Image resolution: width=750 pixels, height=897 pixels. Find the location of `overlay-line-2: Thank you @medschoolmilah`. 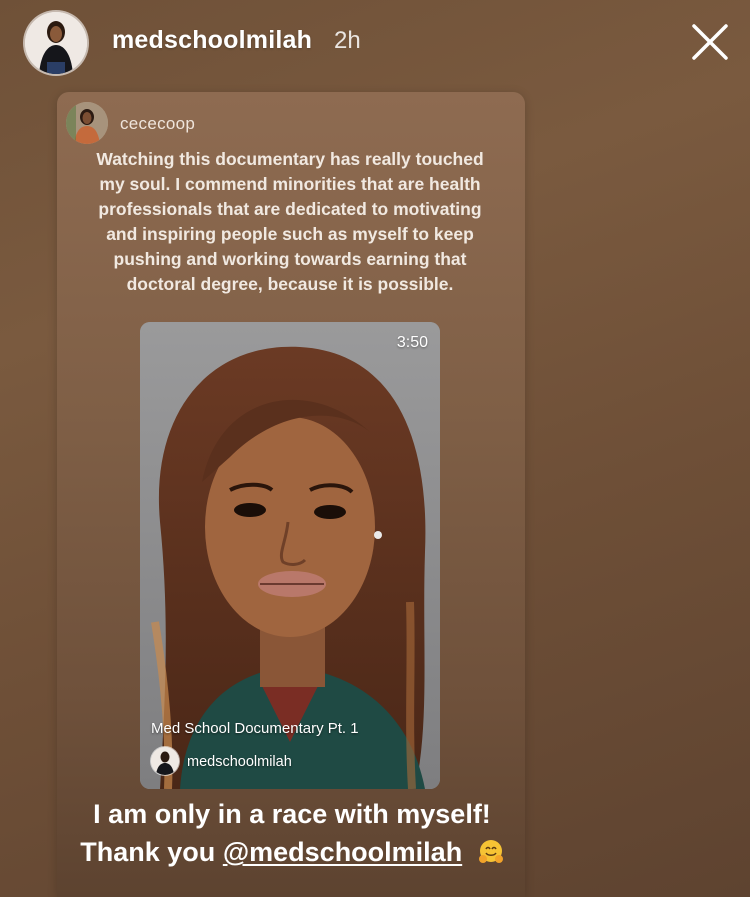

overlay-line-2: Thank you @medschoolmilah is located at coordinates (292, 852).